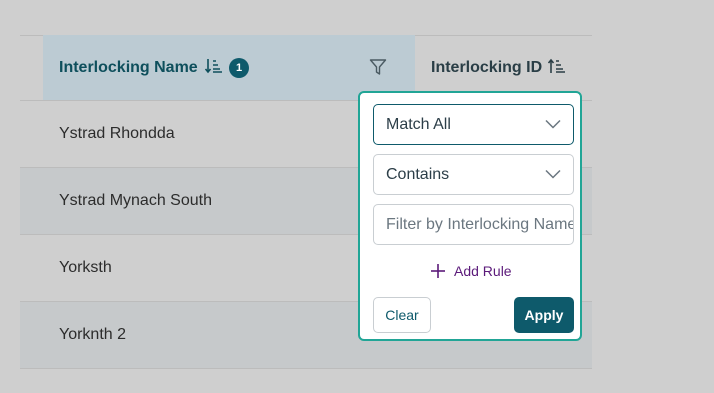  I want to click on filter-value-field, so click(473, 224).